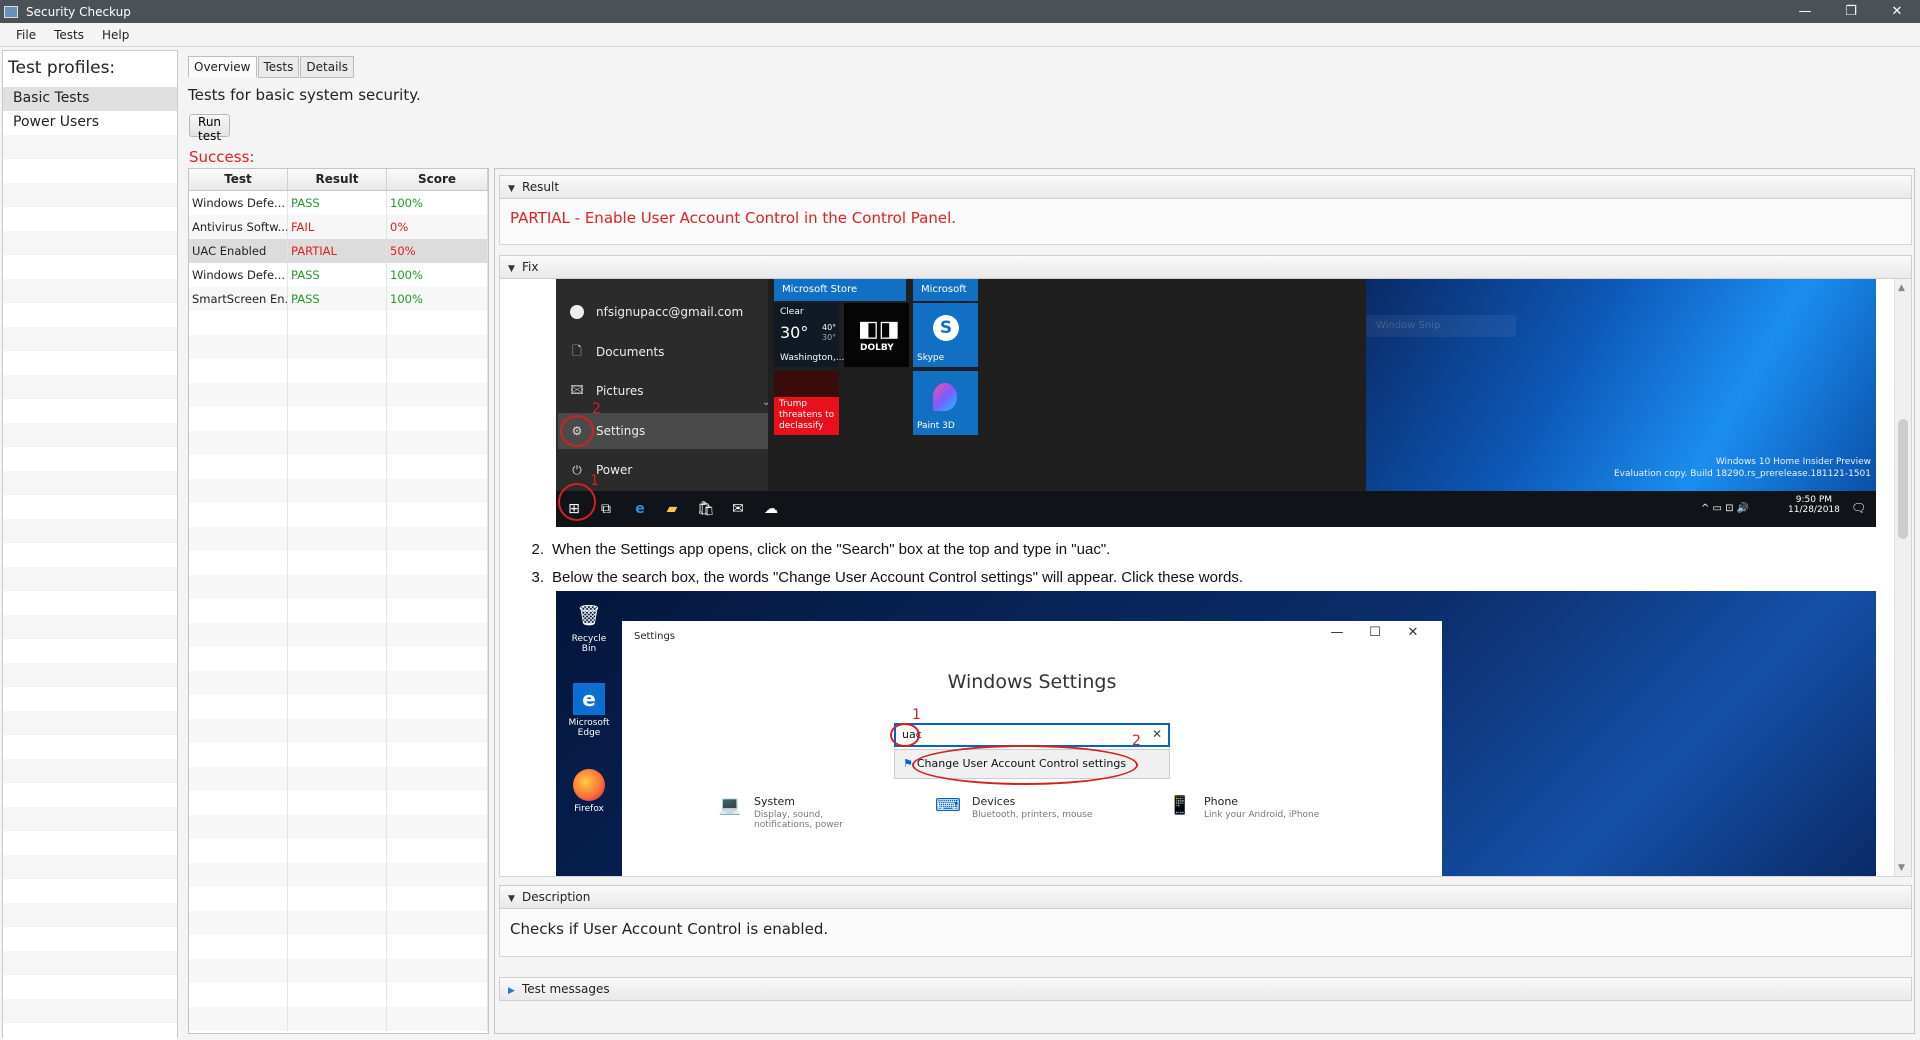  What do you see at coordinates (706, 509) in the screenshot?
I see `store-icon: 🛍` at bounding box center [706, 509].